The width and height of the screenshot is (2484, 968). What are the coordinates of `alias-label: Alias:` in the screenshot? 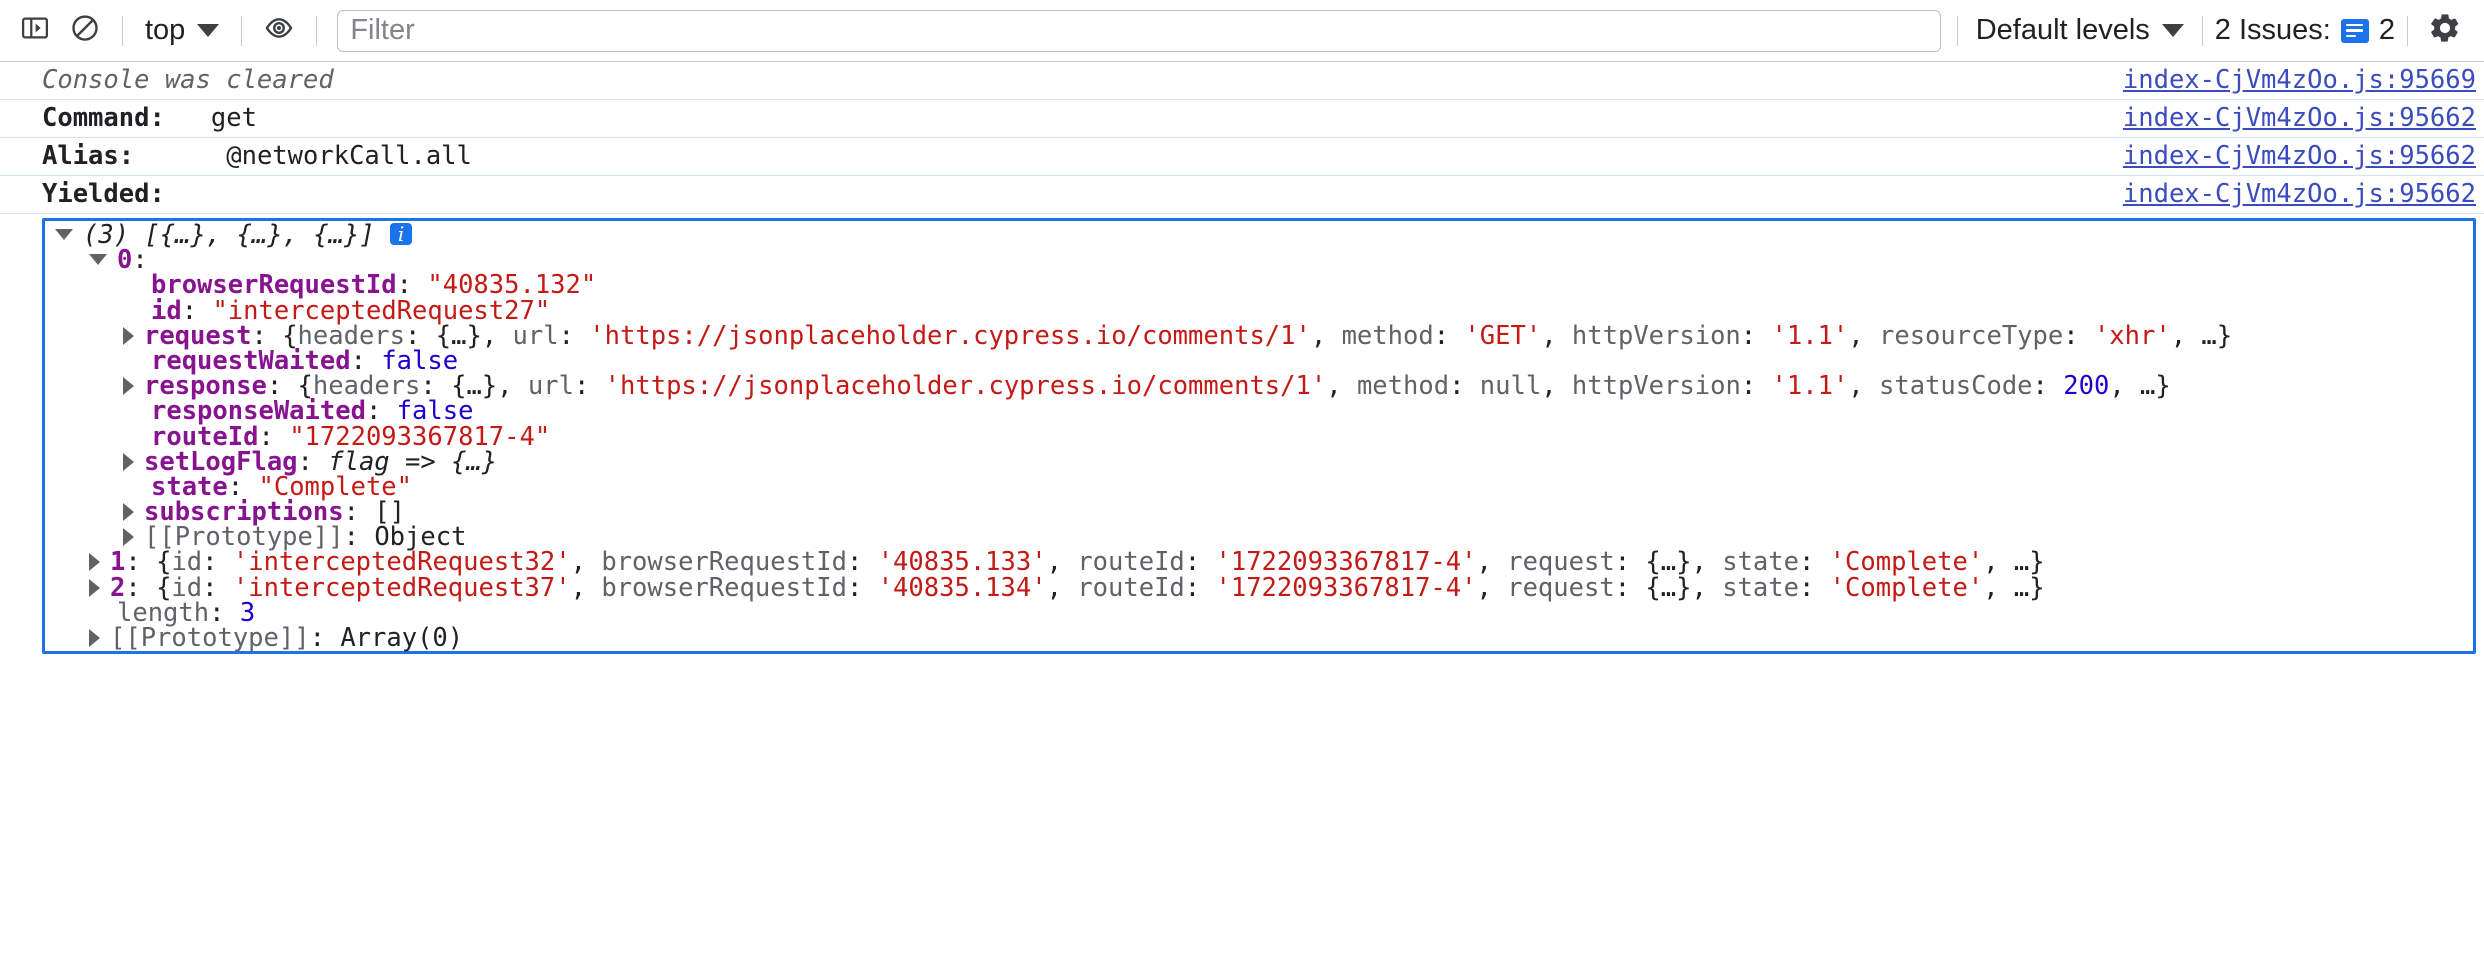 It's located at (88, 156).